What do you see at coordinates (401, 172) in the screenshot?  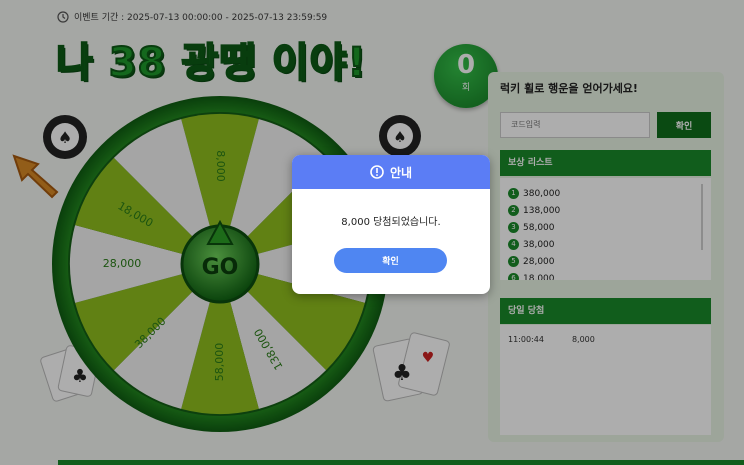 I see `modal-title: 안내` at bounding box center [401, 172].